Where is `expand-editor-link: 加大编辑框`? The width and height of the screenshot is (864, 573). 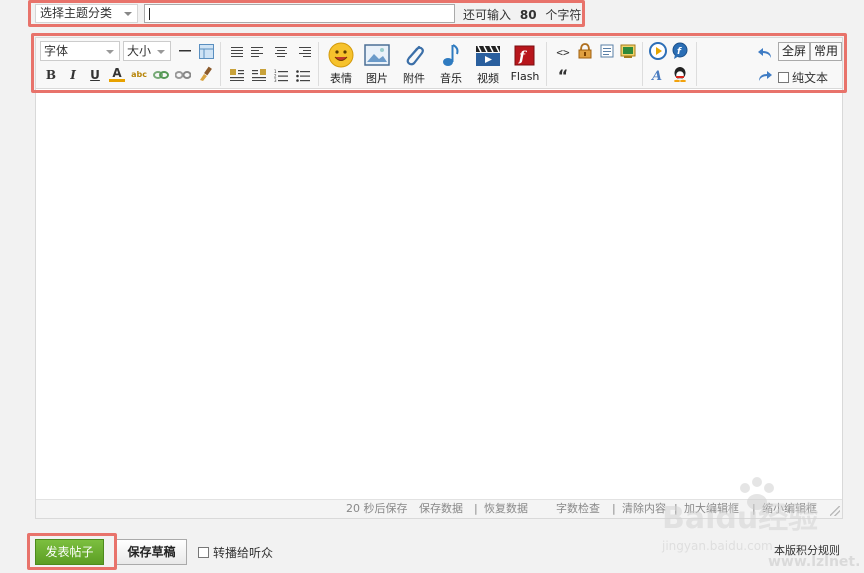 expand-editor-link: 加大编辑框 is located at coordinates (711, 509).